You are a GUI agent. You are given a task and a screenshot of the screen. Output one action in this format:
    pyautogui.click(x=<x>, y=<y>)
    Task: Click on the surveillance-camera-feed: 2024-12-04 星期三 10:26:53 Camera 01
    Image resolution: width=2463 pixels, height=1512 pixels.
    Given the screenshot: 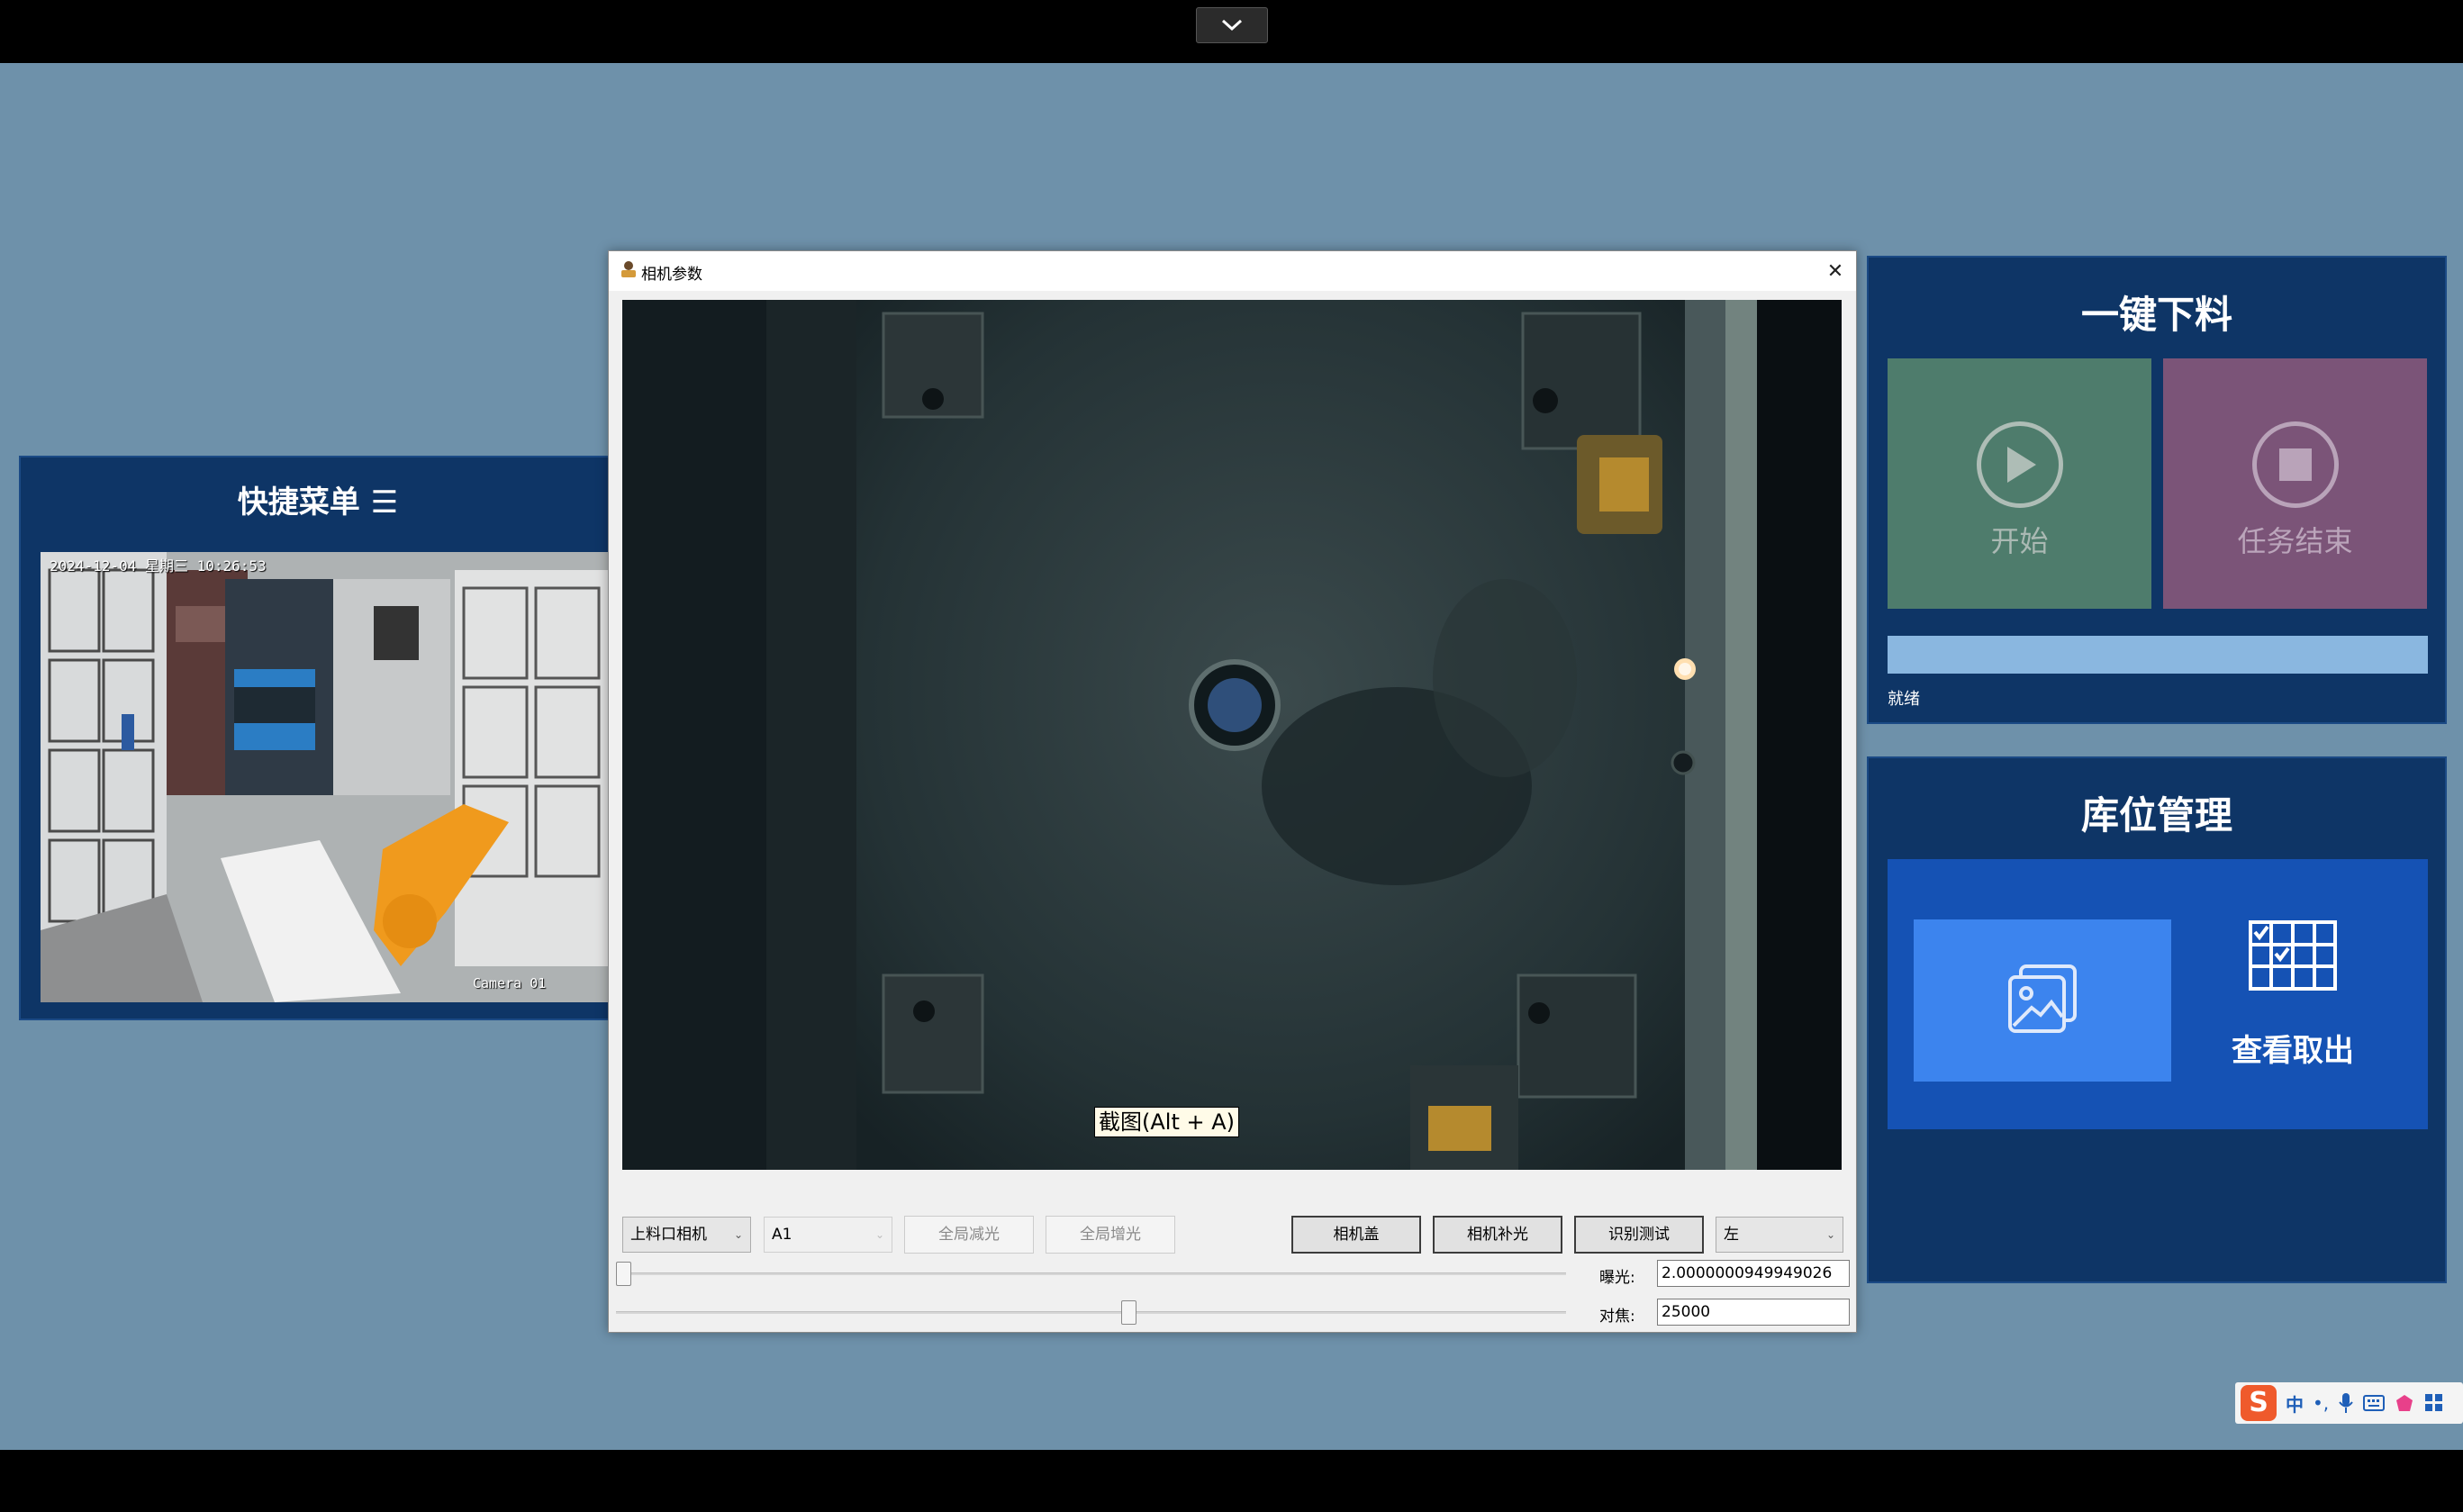 What is the action you would take?
    pyautogui.click(x=329, y=777)
    